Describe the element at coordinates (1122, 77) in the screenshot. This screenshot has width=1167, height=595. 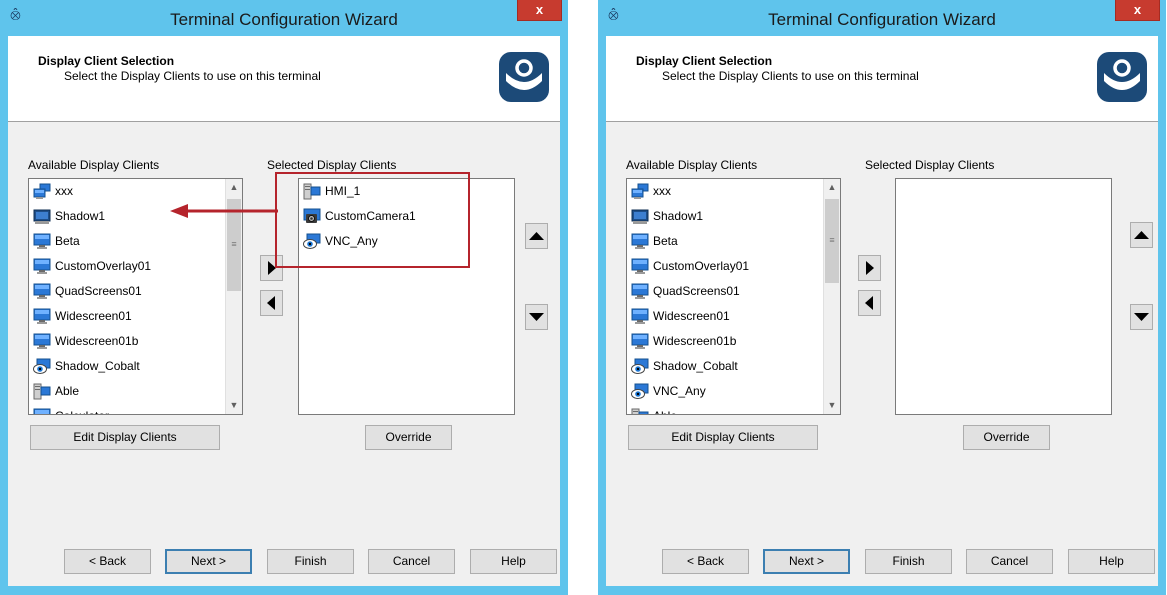
I see `thinmanager-logo-icon` at that location.